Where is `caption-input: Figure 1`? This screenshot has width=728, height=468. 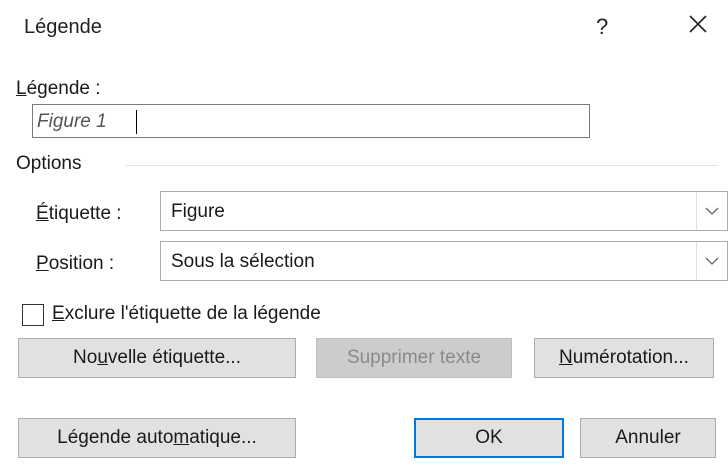 caption-input: Figure 1 is located at coordinates (311, 121).